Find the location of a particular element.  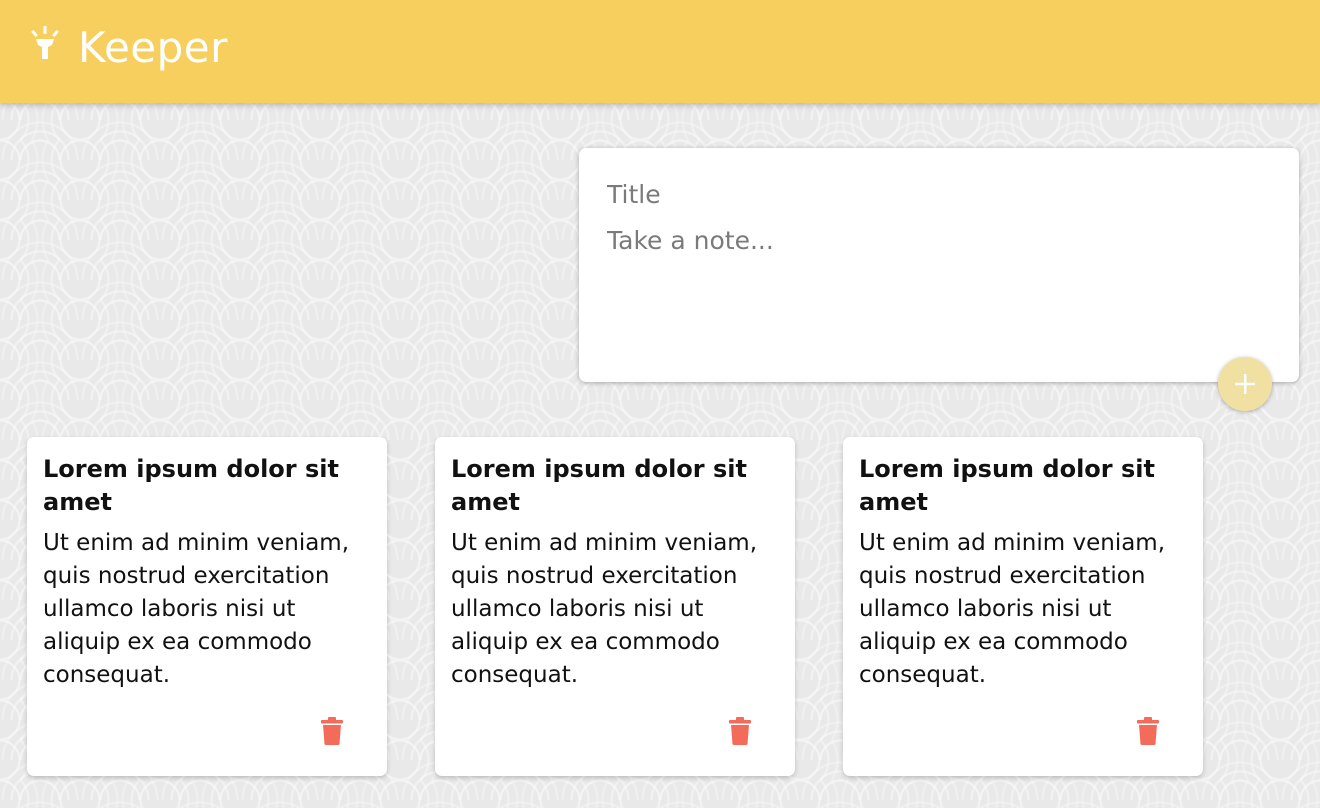

note-content-input is located at coordinates (939, 284).